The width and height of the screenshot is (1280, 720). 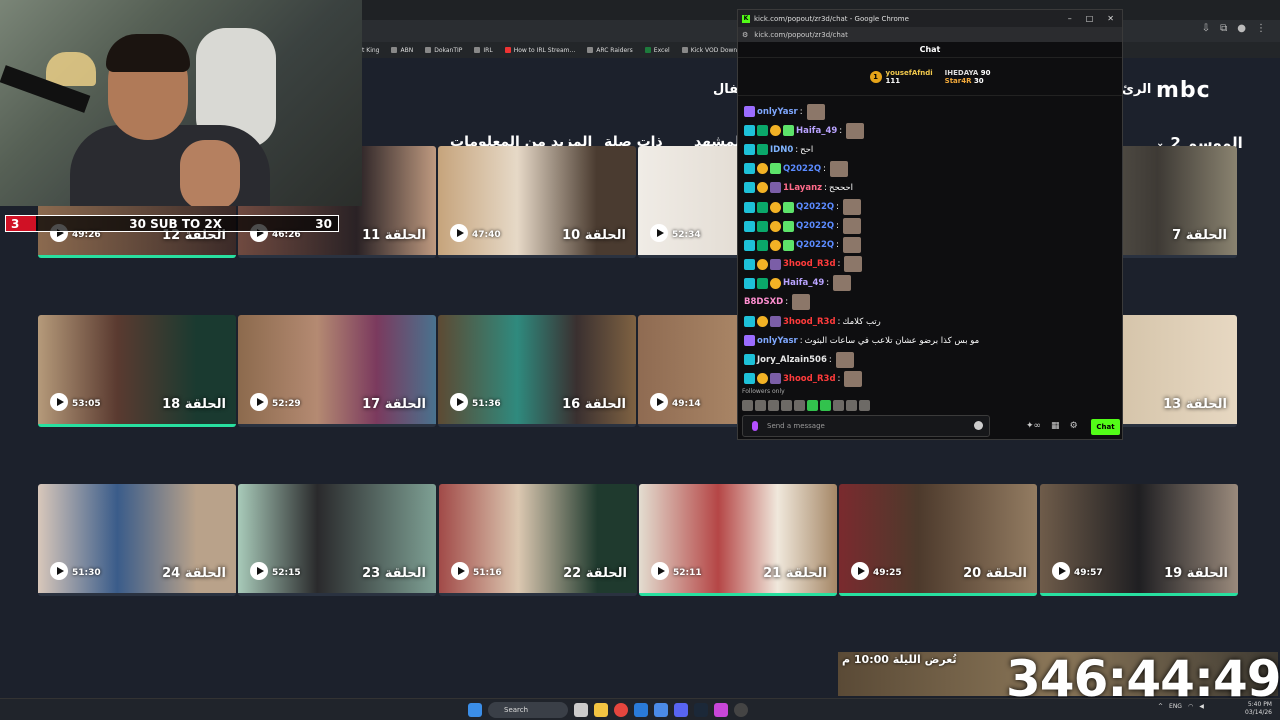 I want to click on chat-colon: :, so click(x=839, y=378).